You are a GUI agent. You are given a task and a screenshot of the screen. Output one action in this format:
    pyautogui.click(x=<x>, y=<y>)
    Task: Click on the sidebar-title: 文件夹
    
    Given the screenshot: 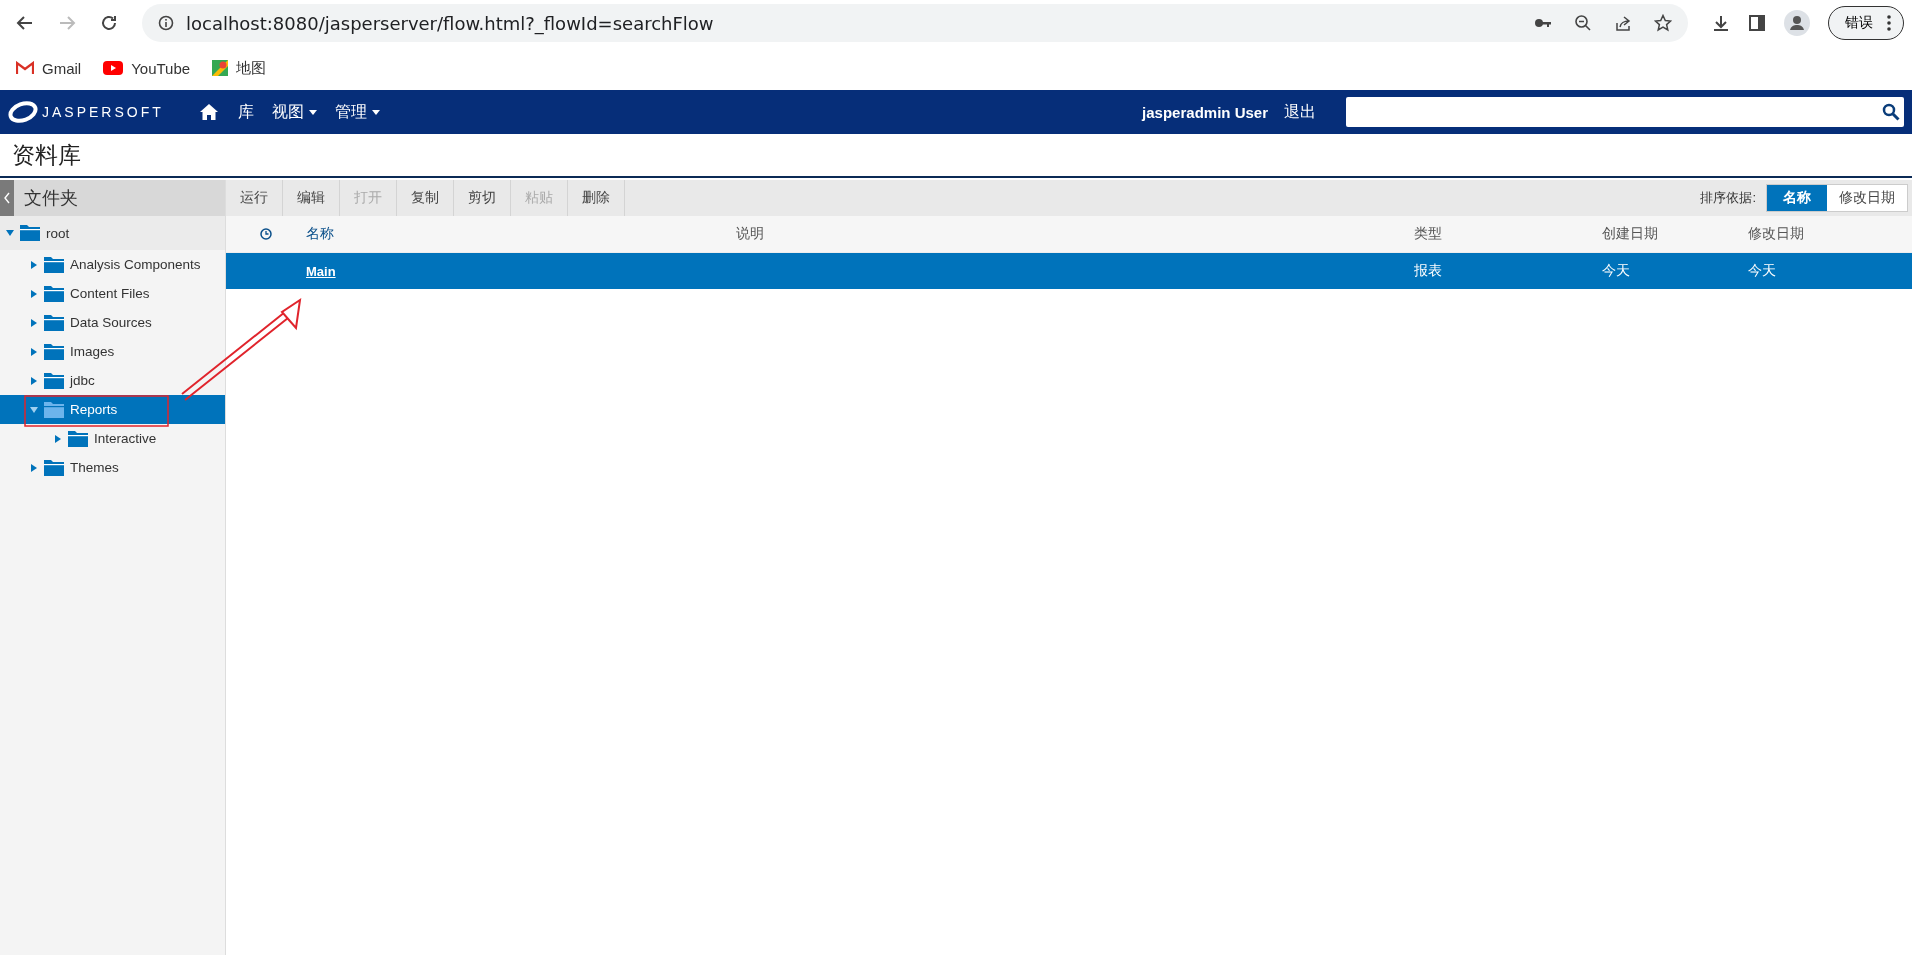 What is the action you would take?
    pyautogui.click(x=50, y=198)
    